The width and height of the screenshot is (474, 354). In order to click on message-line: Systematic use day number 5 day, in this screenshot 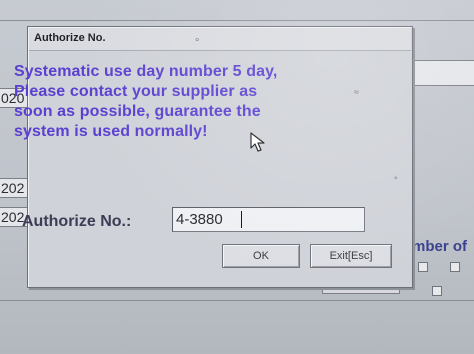, I will do `click(146, 71)`.